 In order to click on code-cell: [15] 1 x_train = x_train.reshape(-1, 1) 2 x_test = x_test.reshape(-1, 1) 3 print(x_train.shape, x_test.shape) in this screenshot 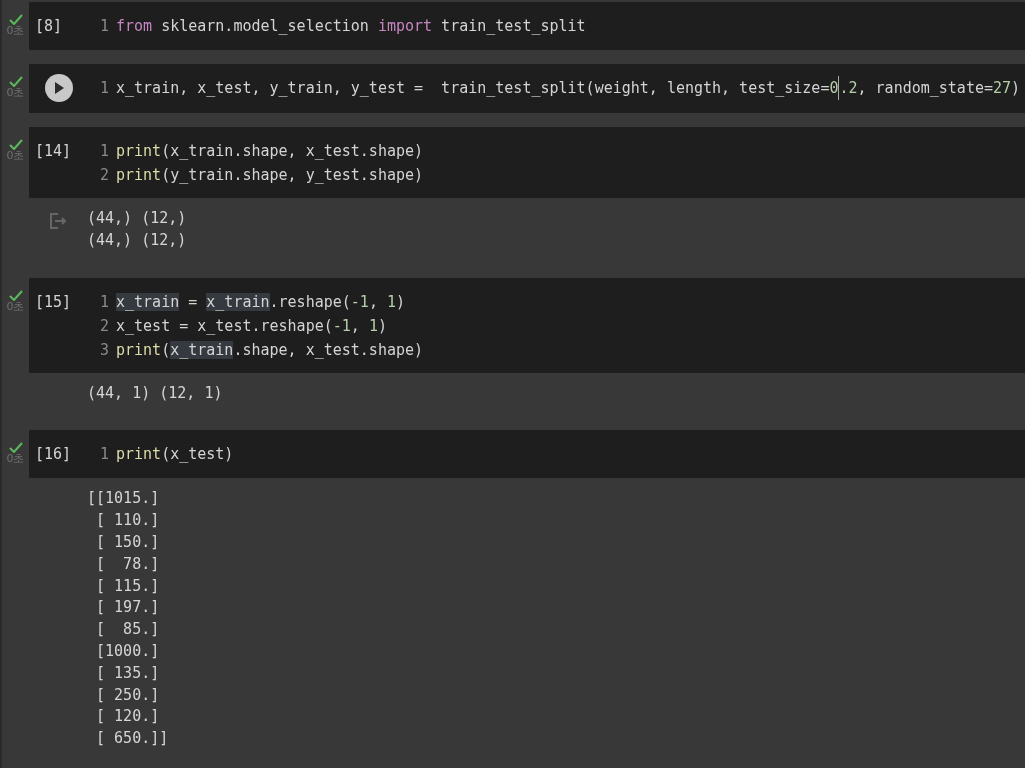, I will do `click(527, 325)`.